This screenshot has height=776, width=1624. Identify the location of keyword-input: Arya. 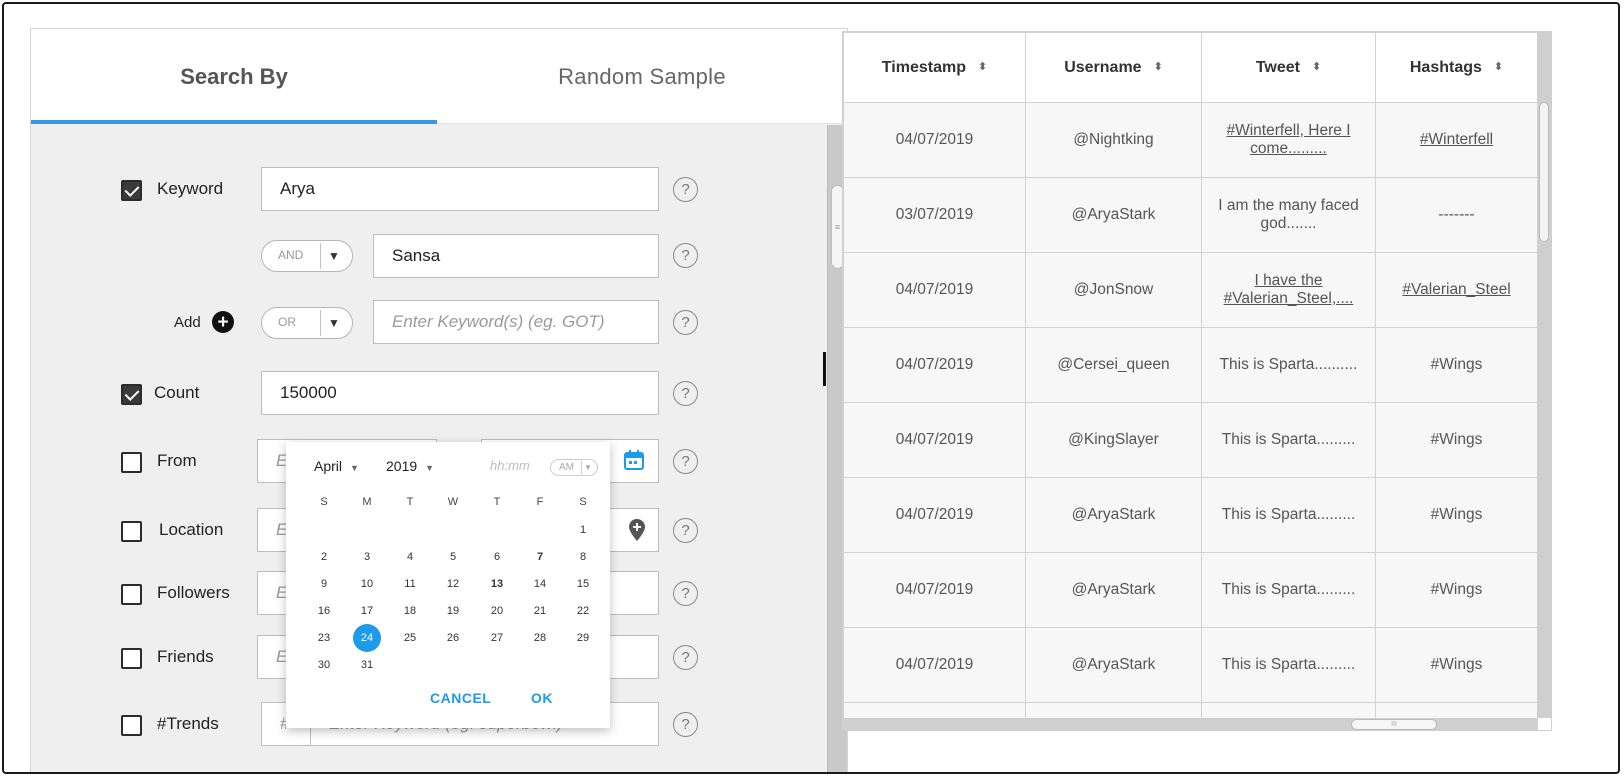
(460, 189).